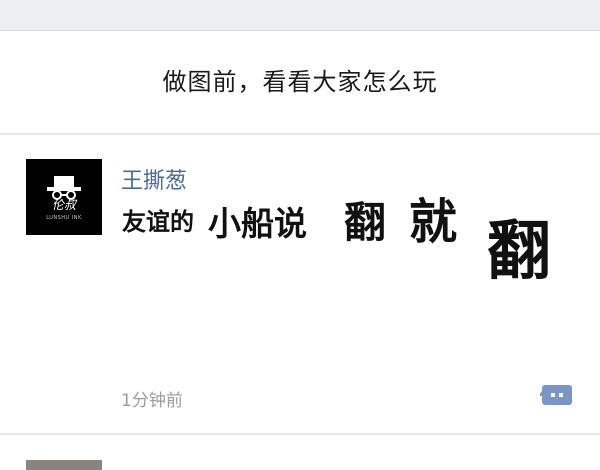  I want to click on comment-dots-icon, so click(555, 395).